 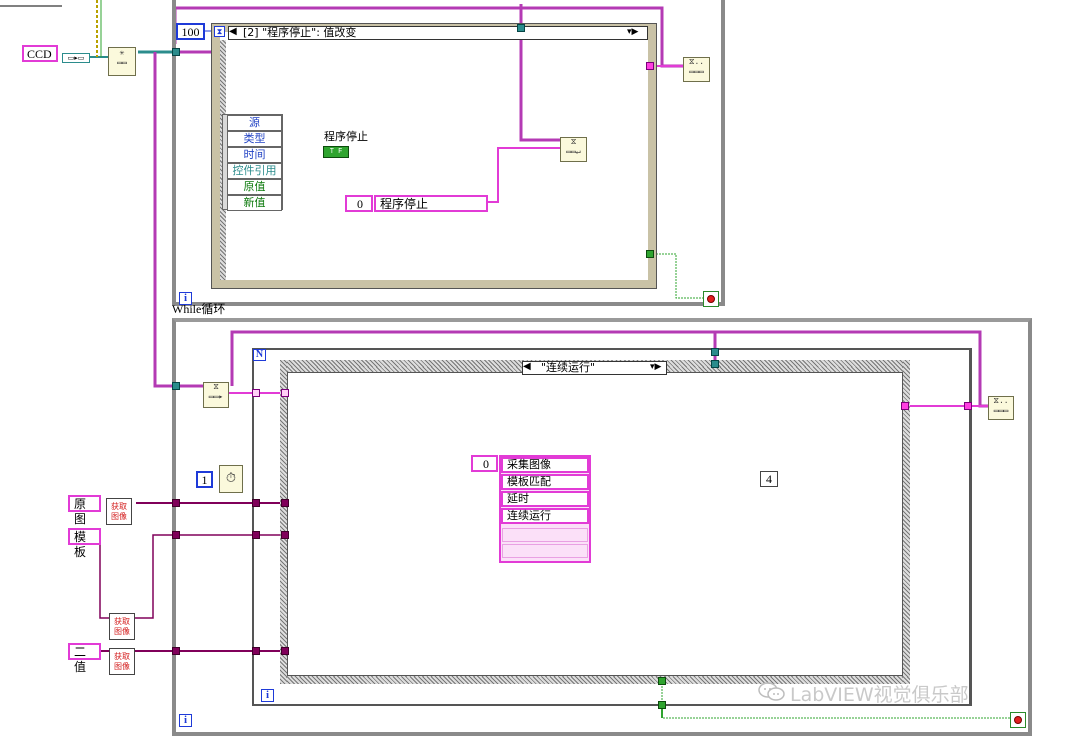 What do you see at coordinates (256, 393) in the screenshot?
I see `tunnel-b2` at bounding box center [256, 393].